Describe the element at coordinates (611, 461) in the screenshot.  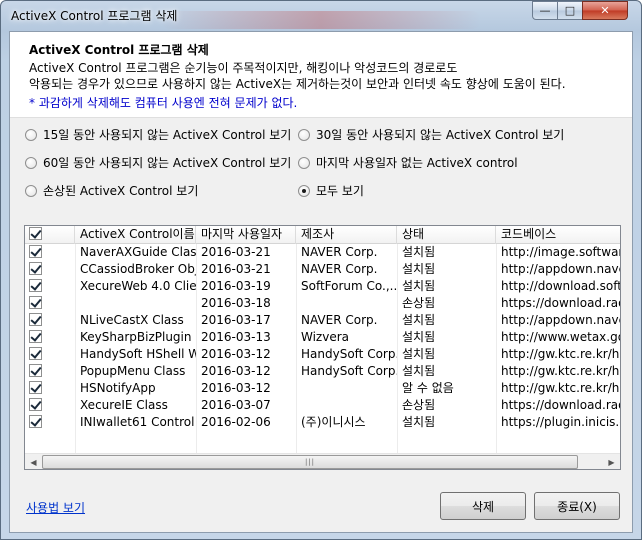
I see `scroll-right-arrow: ▶` at that location.